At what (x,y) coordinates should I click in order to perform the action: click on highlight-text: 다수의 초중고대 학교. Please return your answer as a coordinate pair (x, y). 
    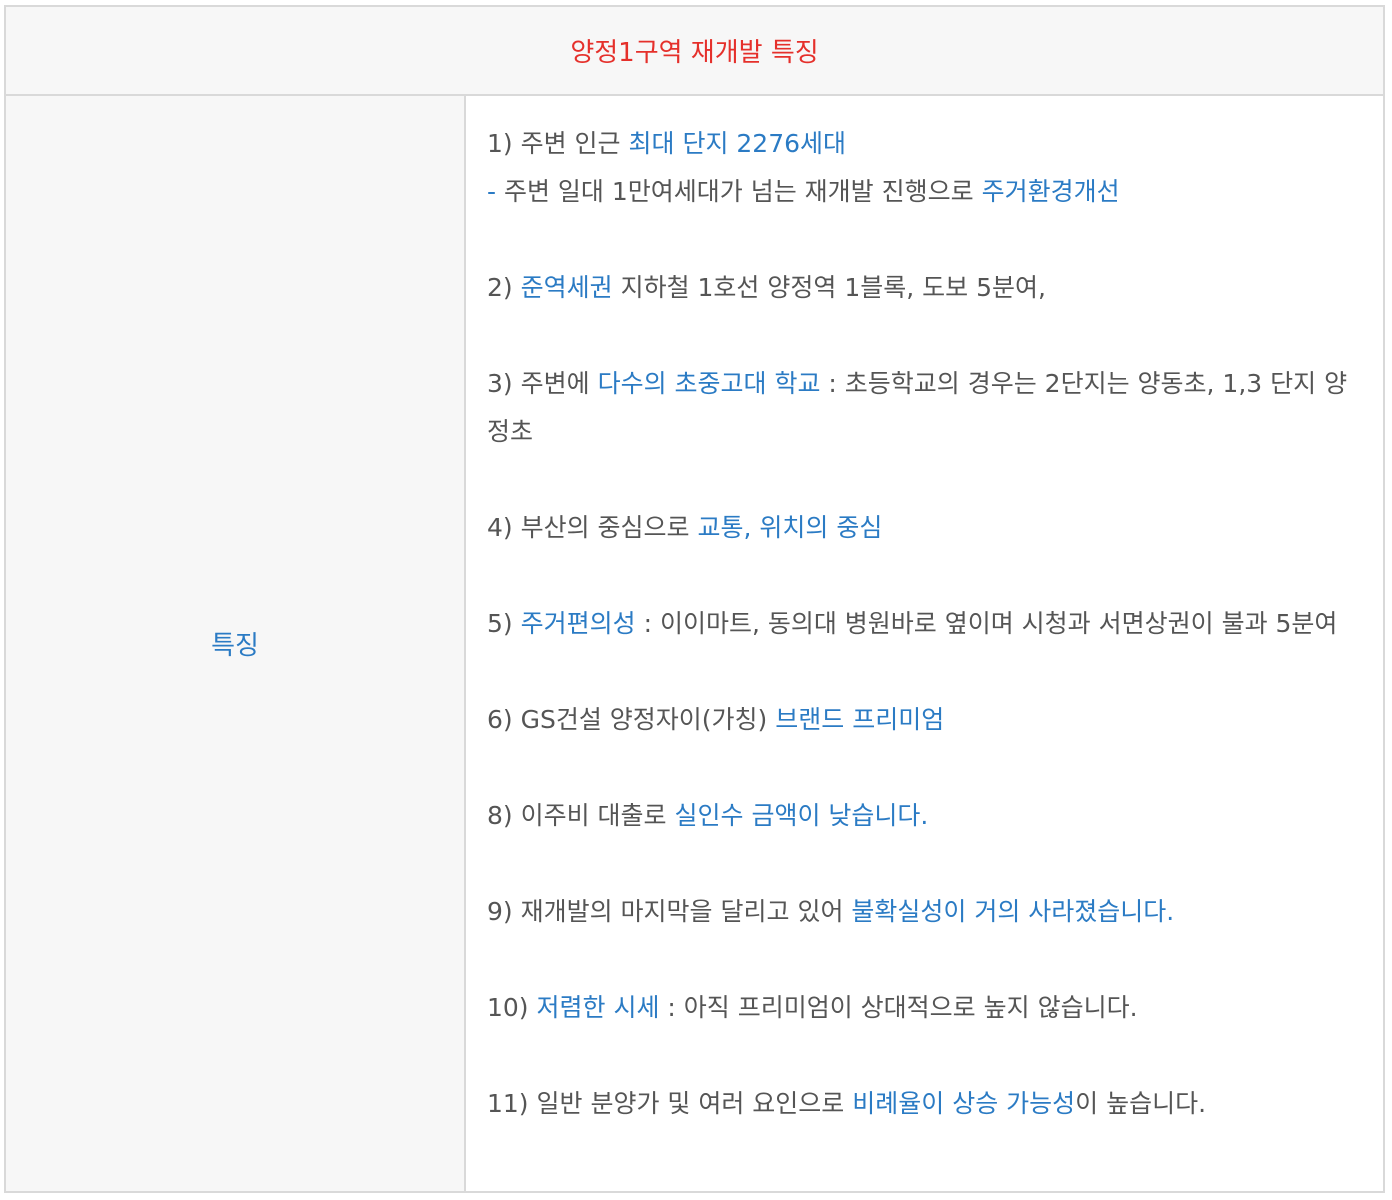
    Looking at the image, I should click on (709, 383).